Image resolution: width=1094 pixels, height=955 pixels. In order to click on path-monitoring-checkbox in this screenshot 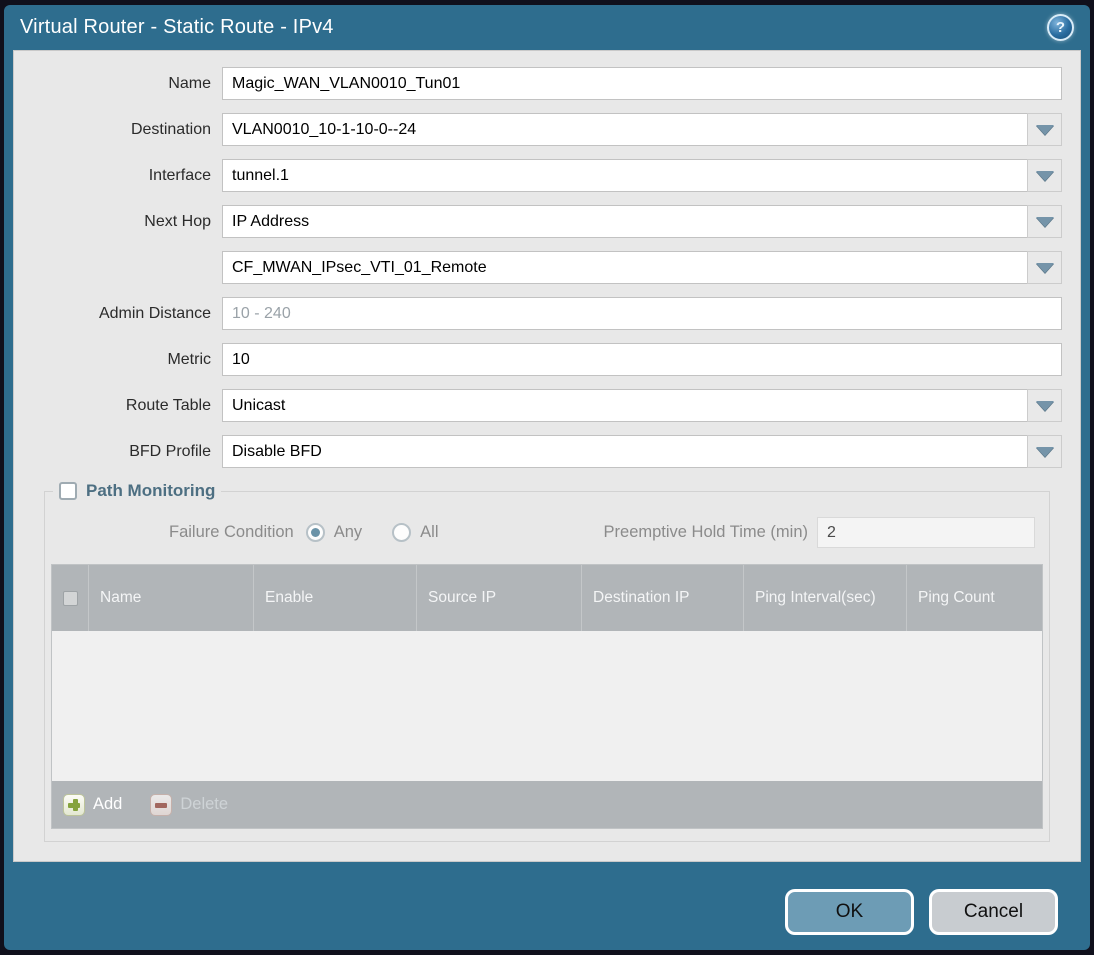, I will do `click(68, 491)`.